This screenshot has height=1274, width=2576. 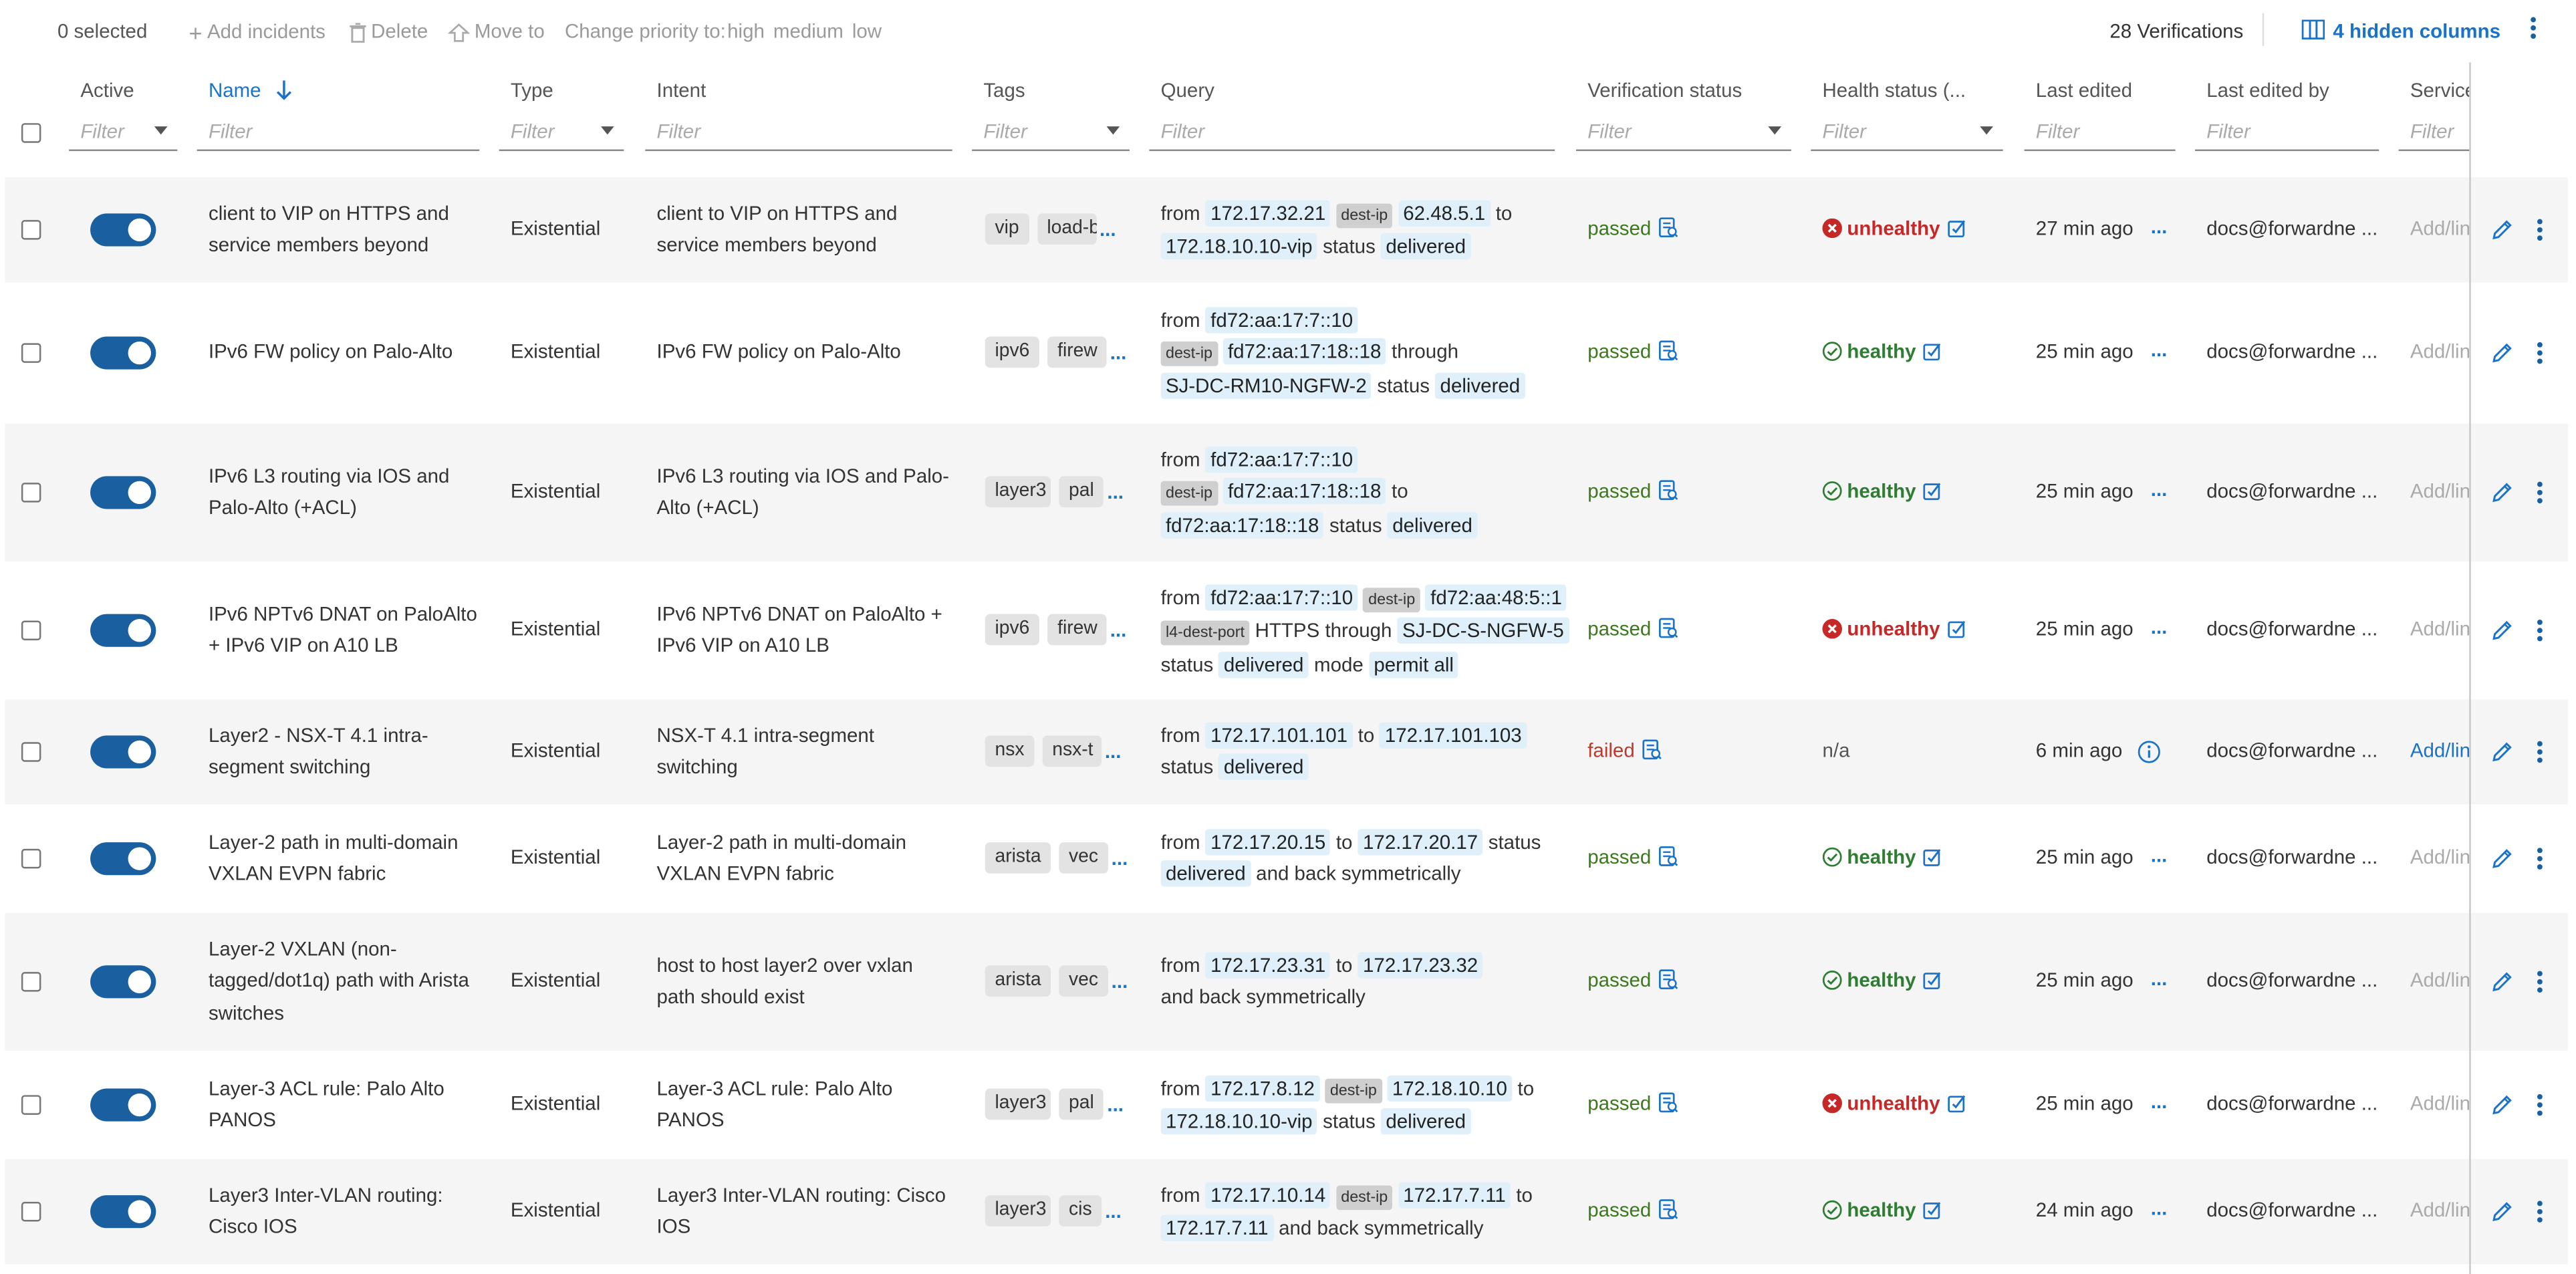 What do you see at coordinates (349, 353) in the screenshot?
I see `row-name: IPv6 FW policy on Palo-Alto` at bounding box center [349, 353].